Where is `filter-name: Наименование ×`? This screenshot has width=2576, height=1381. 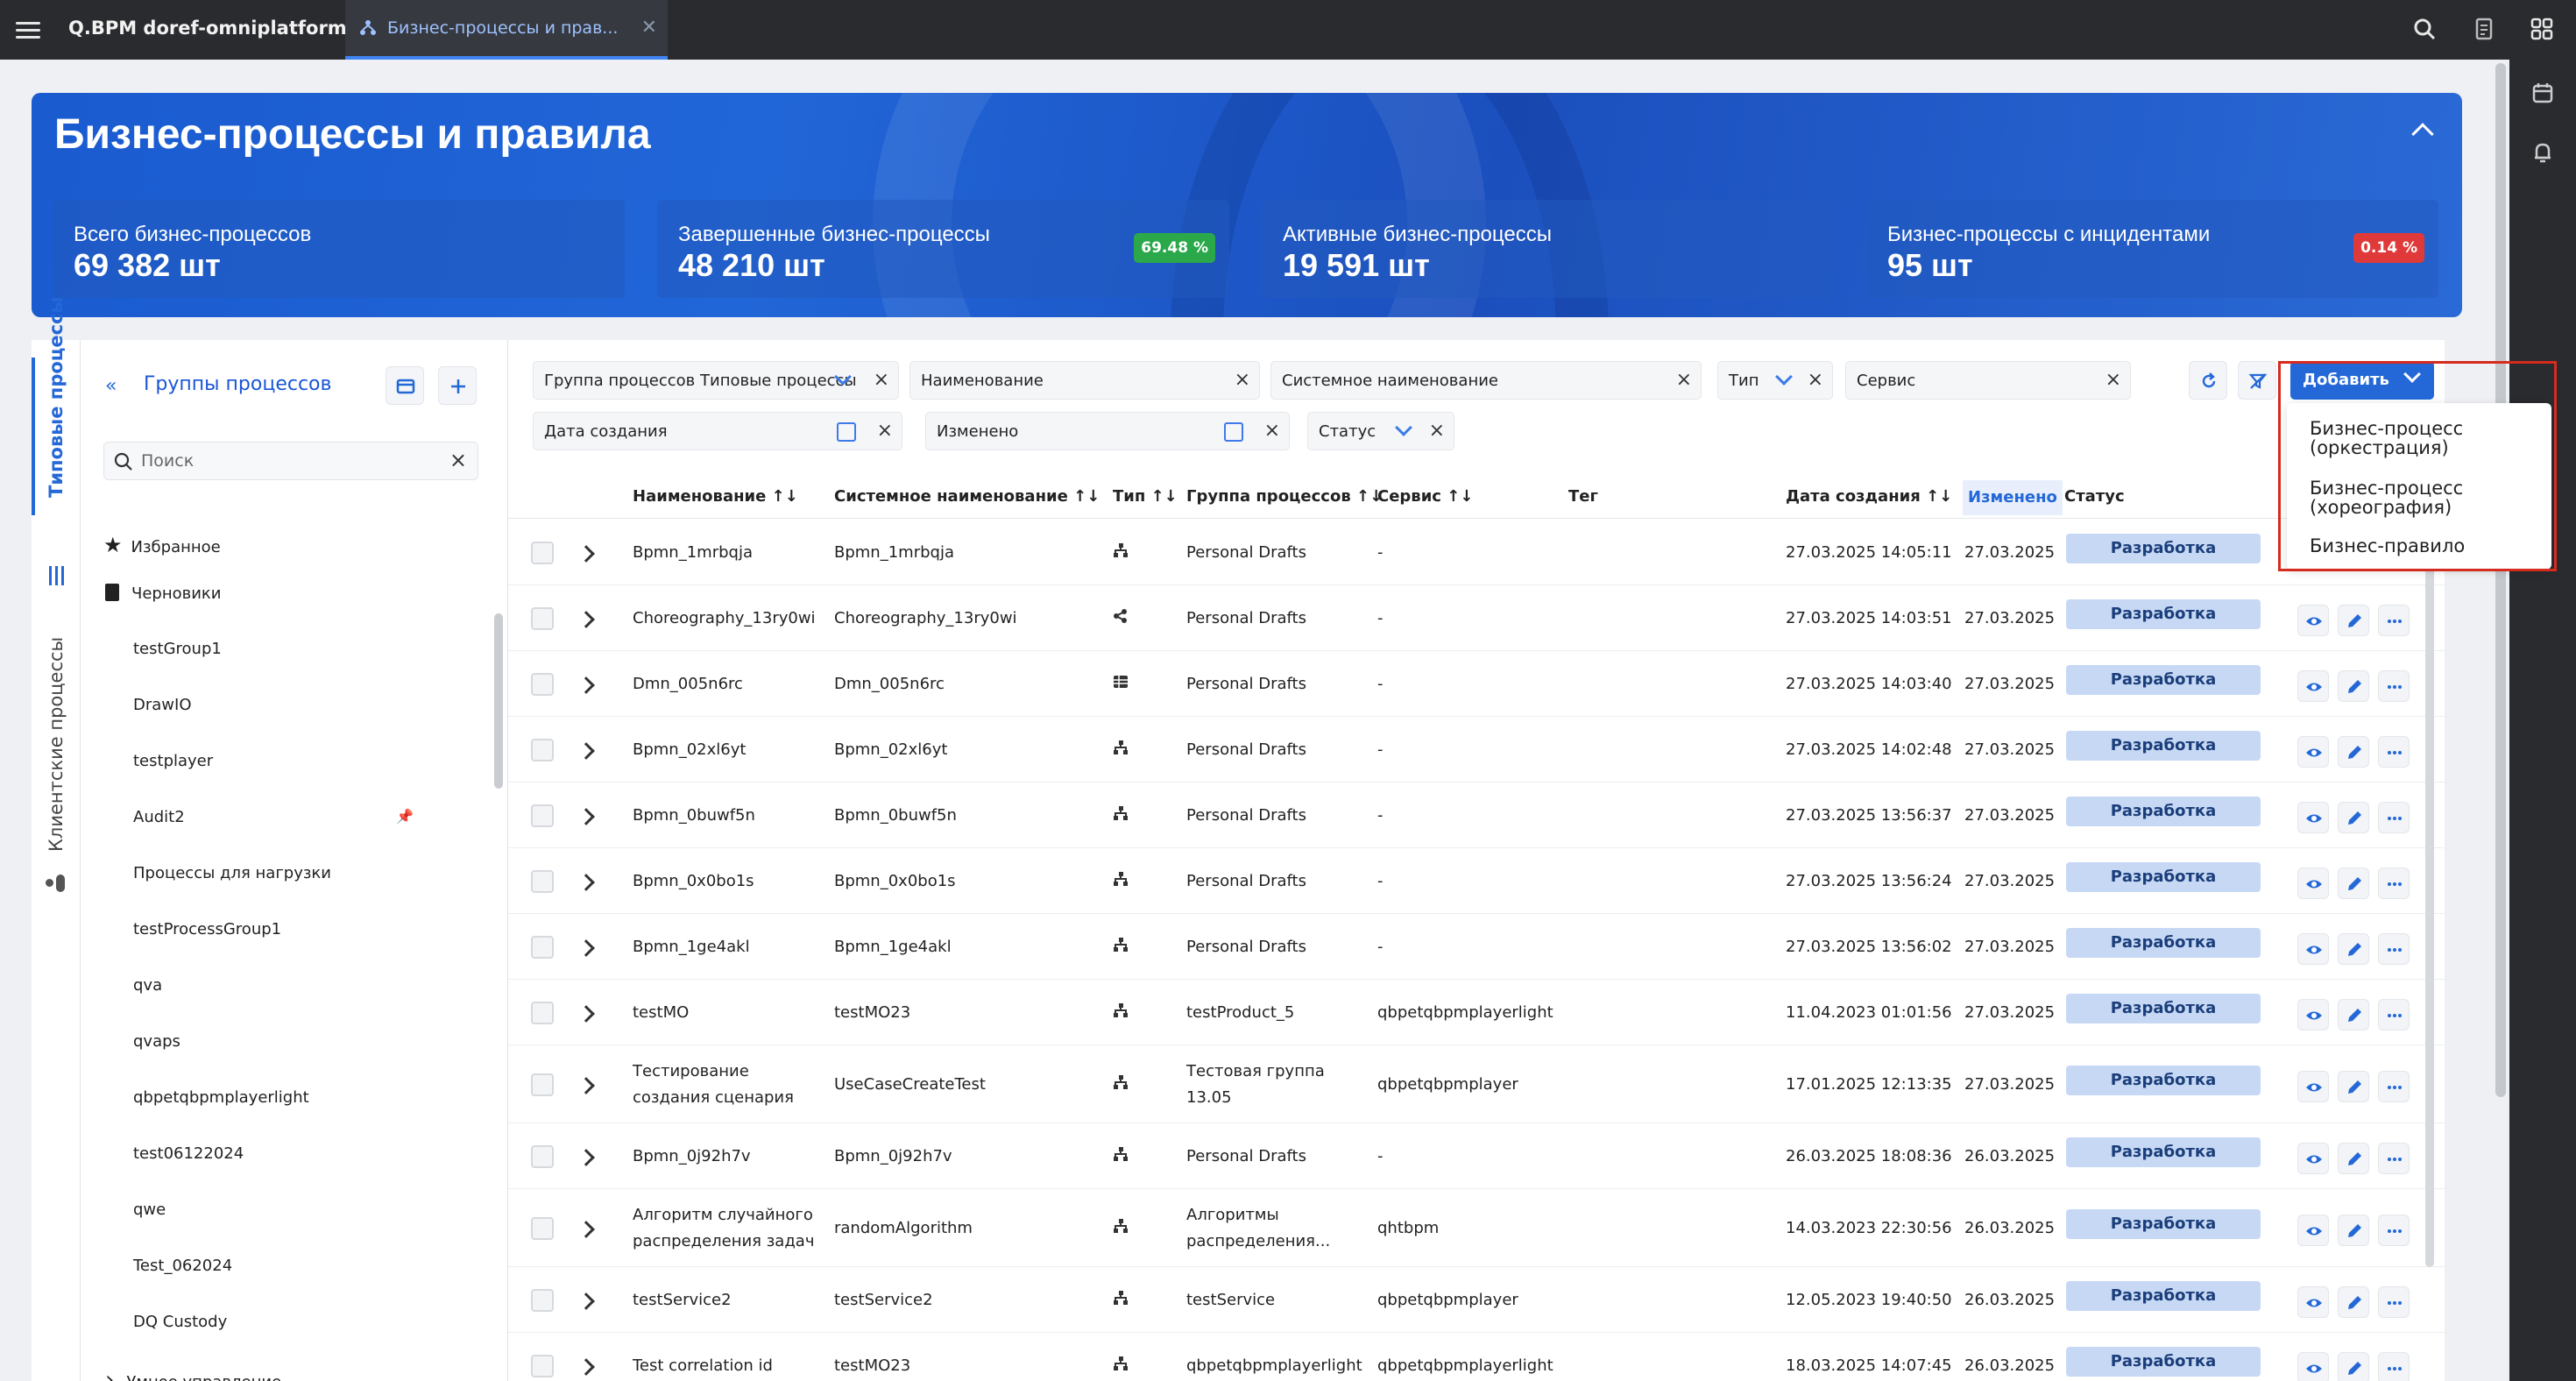 filter-name: Наименование × is located at coordinates (1084, 381).